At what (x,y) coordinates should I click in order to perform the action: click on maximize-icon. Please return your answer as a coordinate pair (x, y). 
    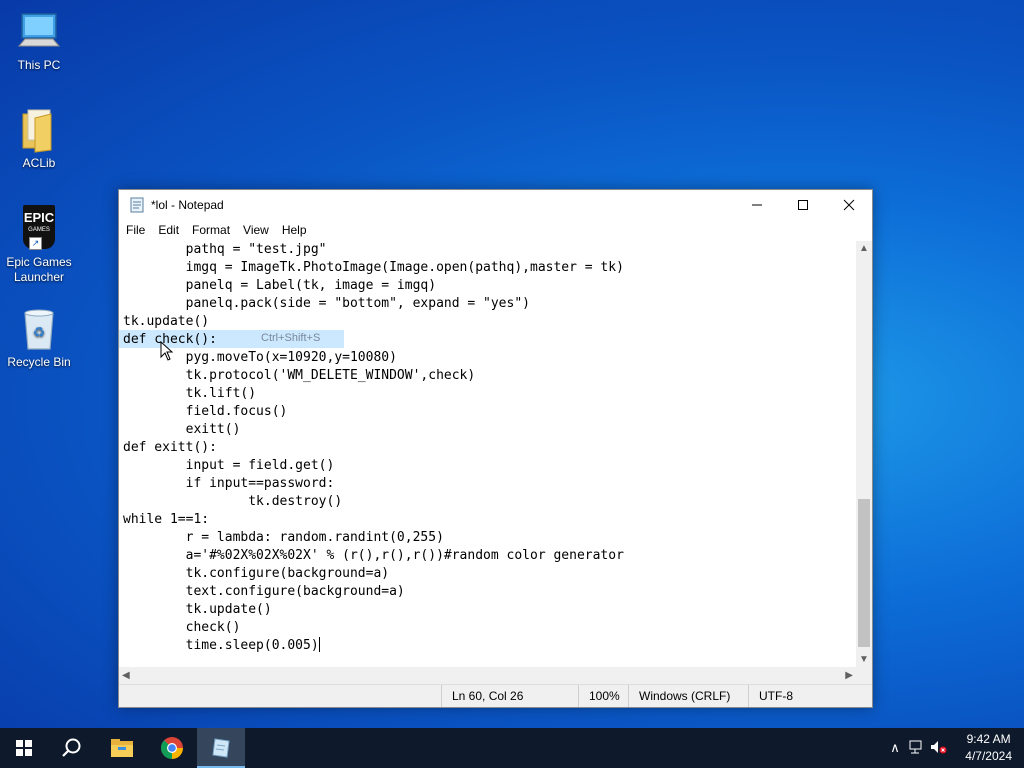
    Looking at the image, I should click on (803, 205).